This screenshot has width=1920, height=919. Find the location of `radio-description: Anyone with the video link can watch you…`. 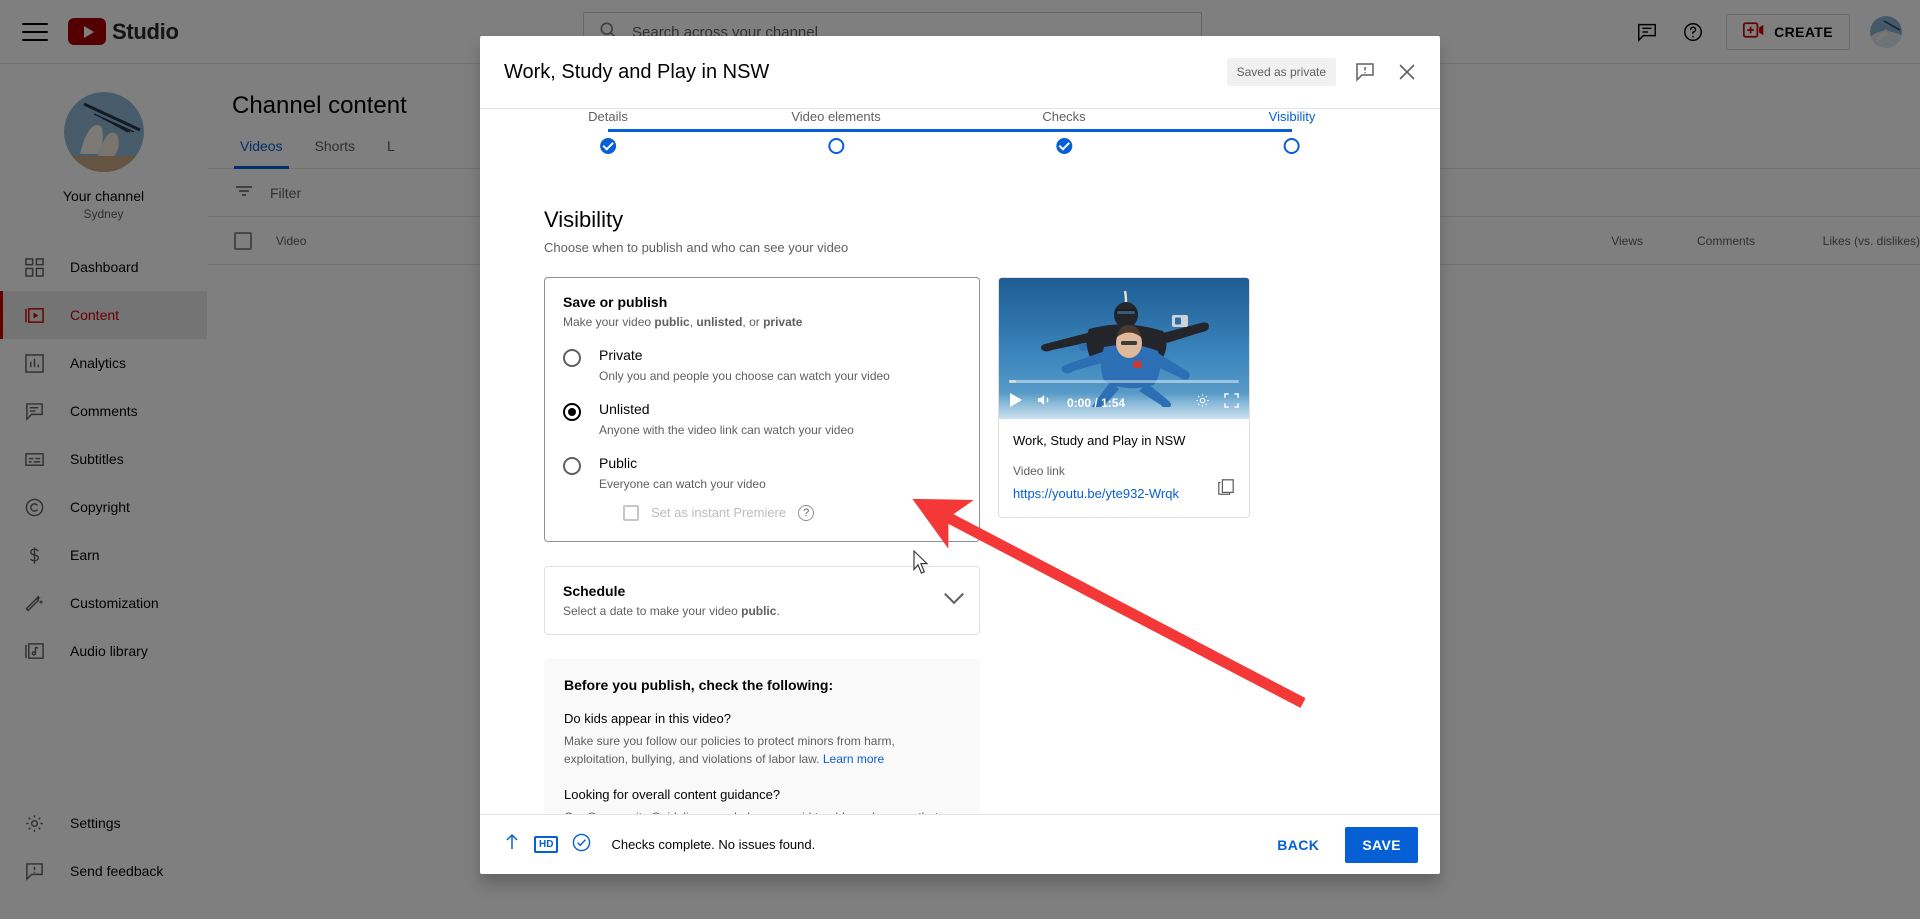

radio-description: Anyone with the video link can watch you… is located at coordinates (726, 429).